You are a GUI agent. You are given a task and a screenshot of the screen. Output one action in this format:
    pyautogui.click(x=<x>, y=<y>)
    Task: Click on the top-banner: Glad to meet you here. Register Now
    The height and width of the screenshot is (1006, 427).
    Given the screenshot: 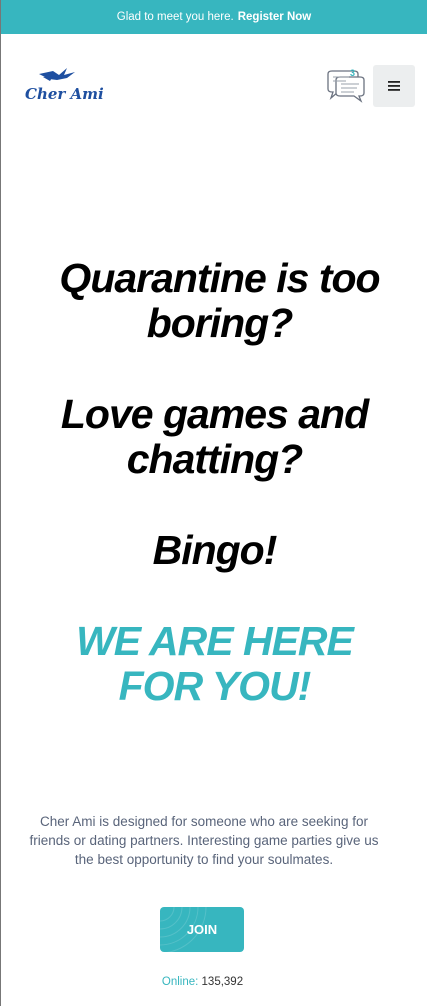 What is the action you would take?
    pyautogui.click(x=214, y=17)
    